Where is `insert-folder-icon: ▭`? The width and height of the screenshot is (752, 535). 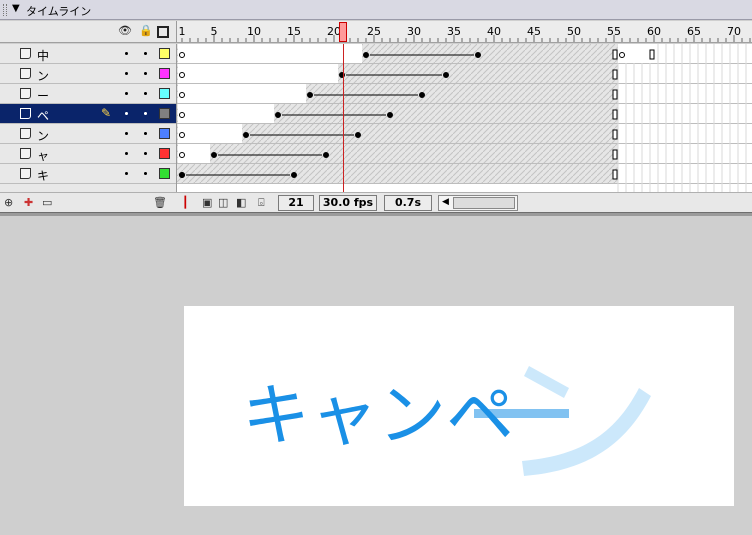 insert-folder-icon: ▭ is located at coordinates (47, 202).